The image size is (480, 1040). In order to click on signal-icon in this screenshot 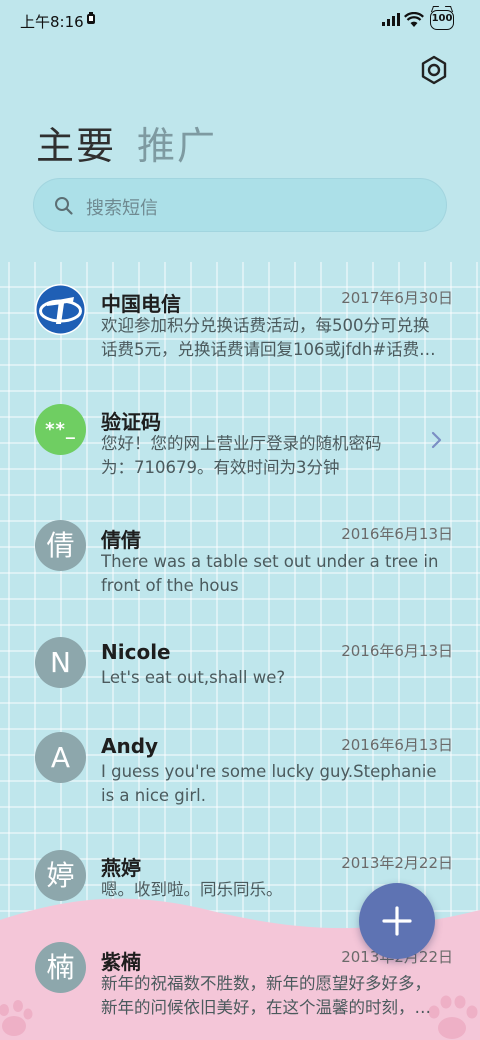, I will do `click(391, 19)`.